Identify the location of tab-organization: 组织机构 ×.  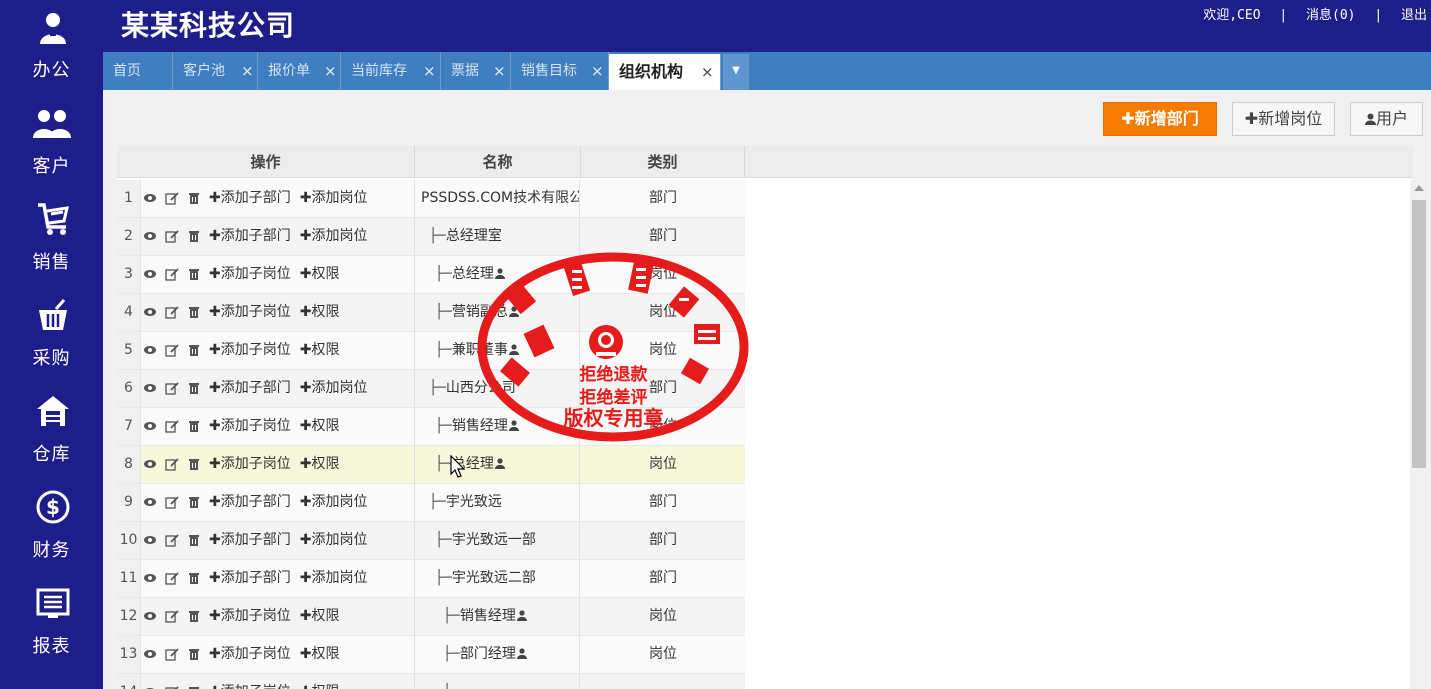
(665, 72).